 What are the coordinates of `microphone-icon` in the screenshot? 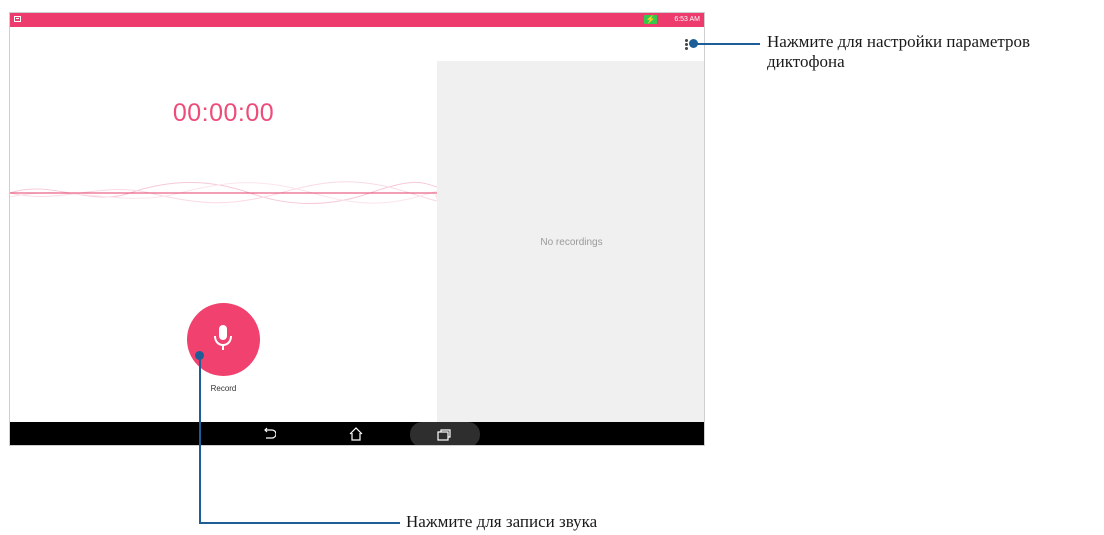 It's located at (223, 337).